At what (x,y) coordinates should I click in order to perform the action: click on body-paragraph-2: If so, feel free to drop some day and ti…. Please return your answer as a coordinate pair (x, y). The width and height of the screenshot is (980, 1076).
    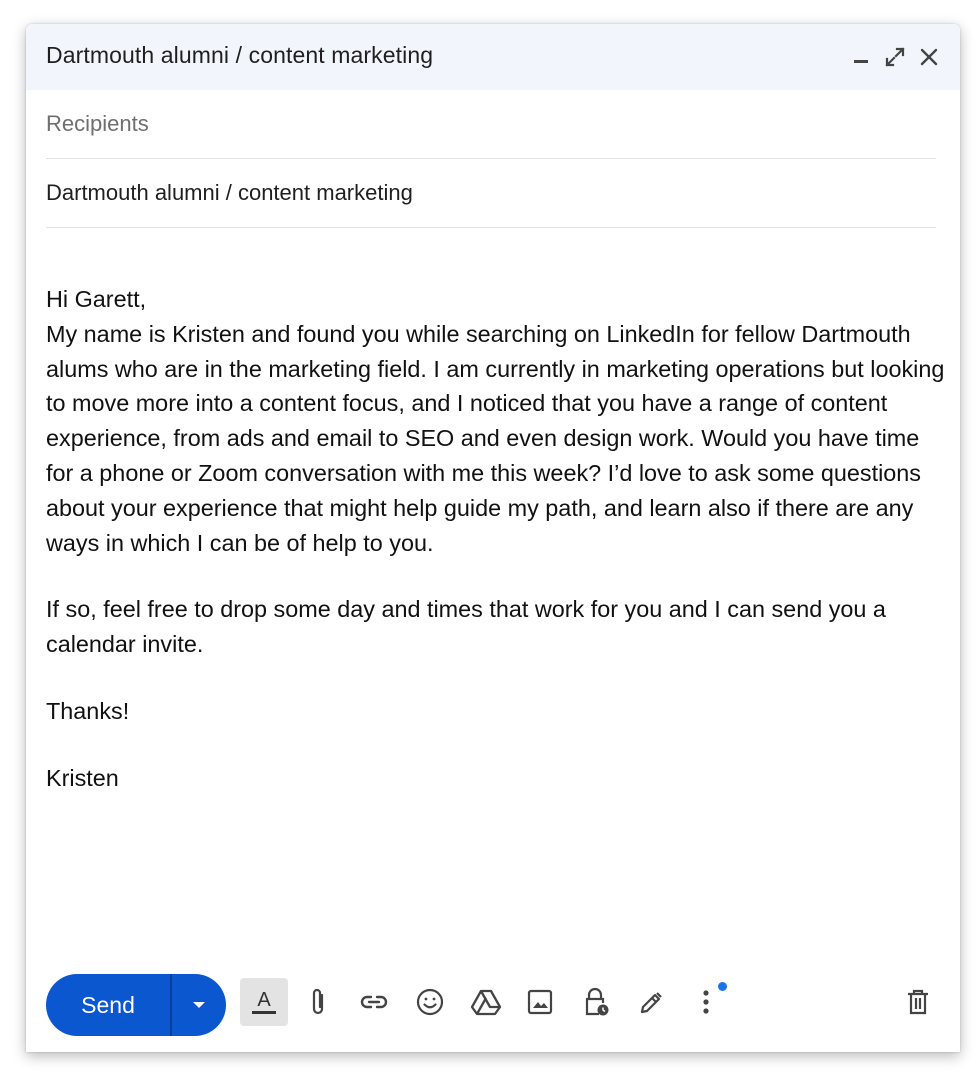
    Looking at the image, I should click on (466, 627).